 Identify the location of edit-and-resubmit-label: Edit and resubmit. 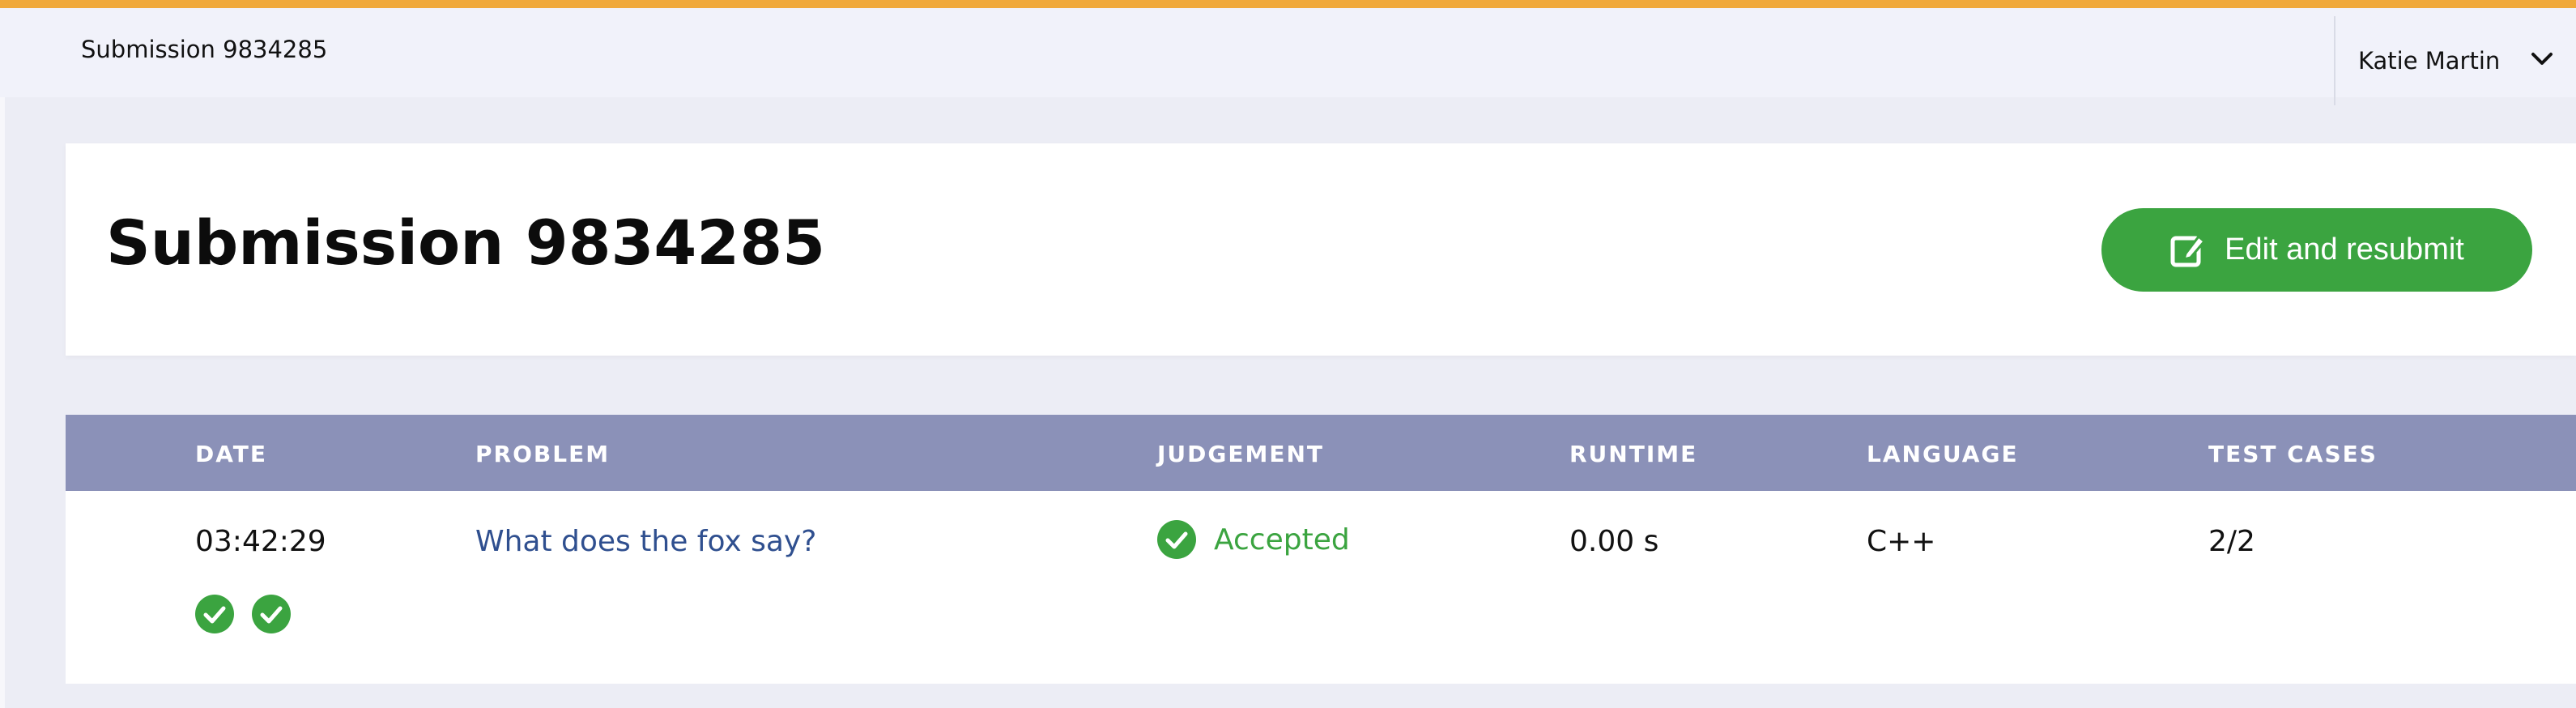
(2344, 249).